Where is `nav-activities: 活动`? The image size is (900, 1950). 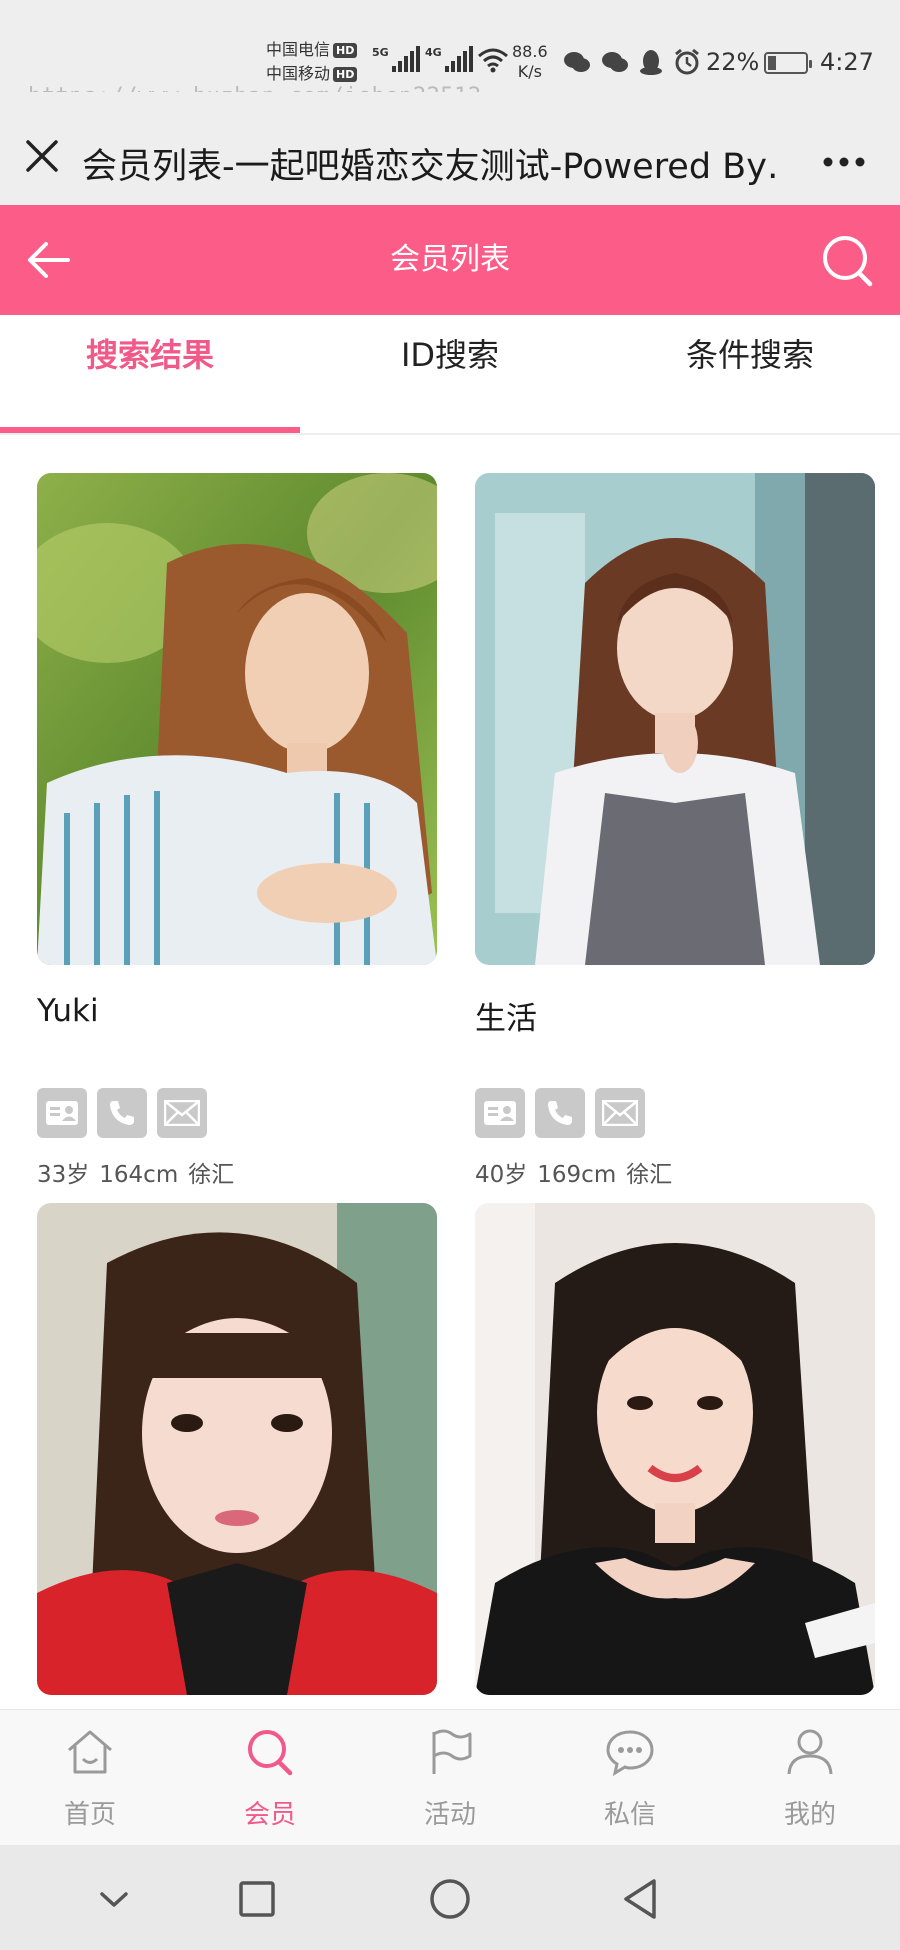
nav-activities: 活动 is located at coordinates (450, 1778).